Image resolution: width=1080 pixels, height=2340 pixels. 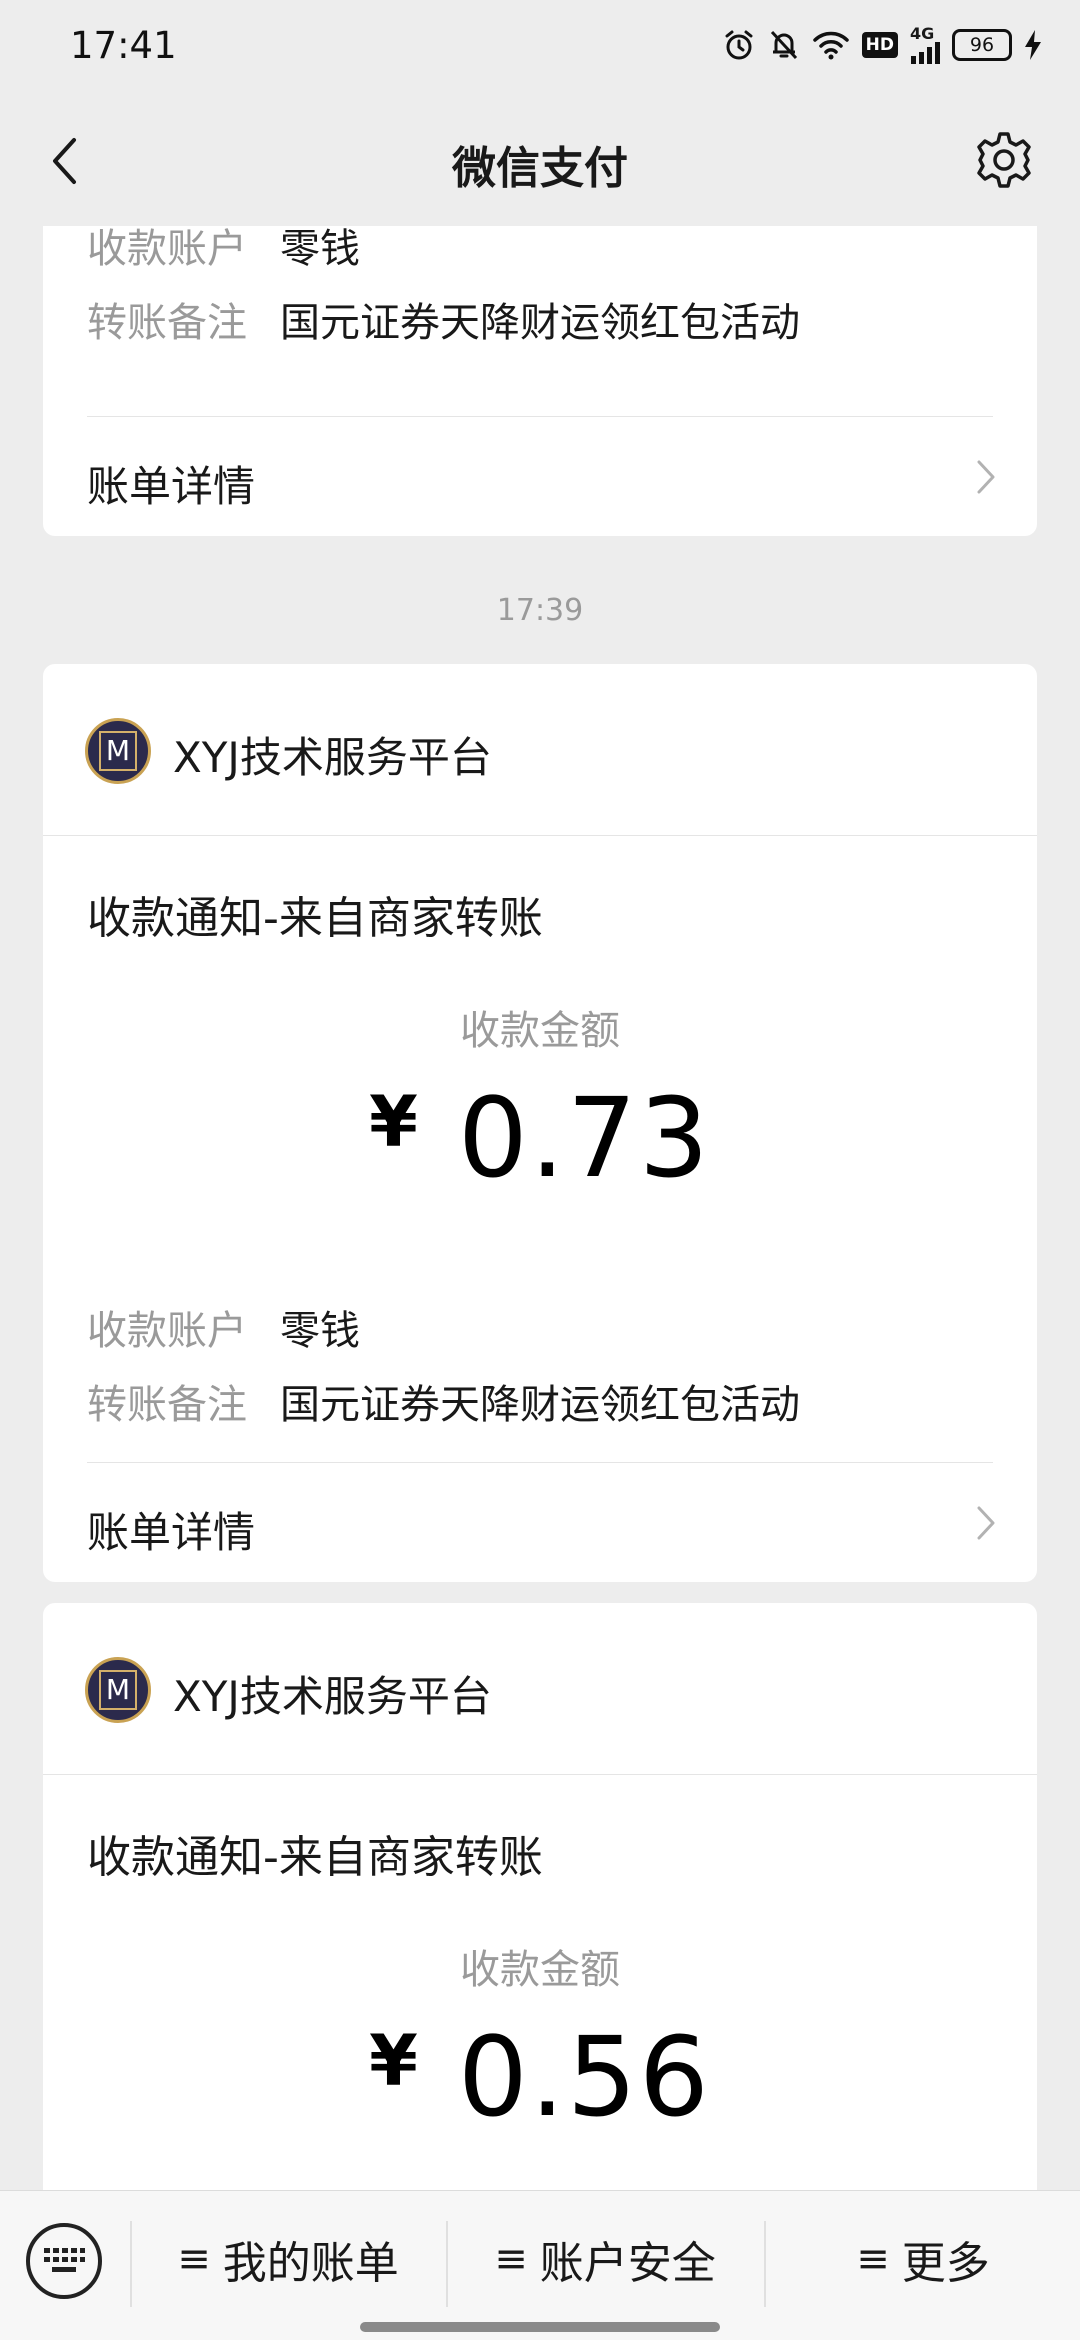 What do you see at coordinates (945, 2263) in the screenshot?
I see `menu-label: 更多` at bounding box center [945, 2263].